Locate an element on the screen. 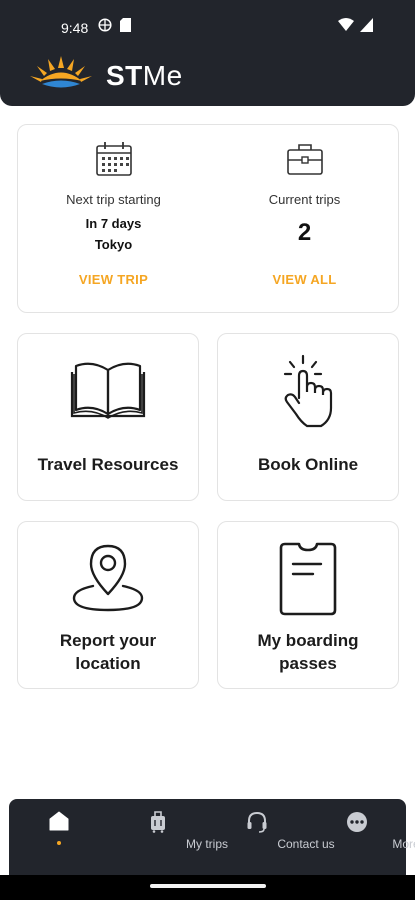 The width and height of the screenshot is (415, 900). report-location-label-line1: Report your is located at coordinates (108, 640).